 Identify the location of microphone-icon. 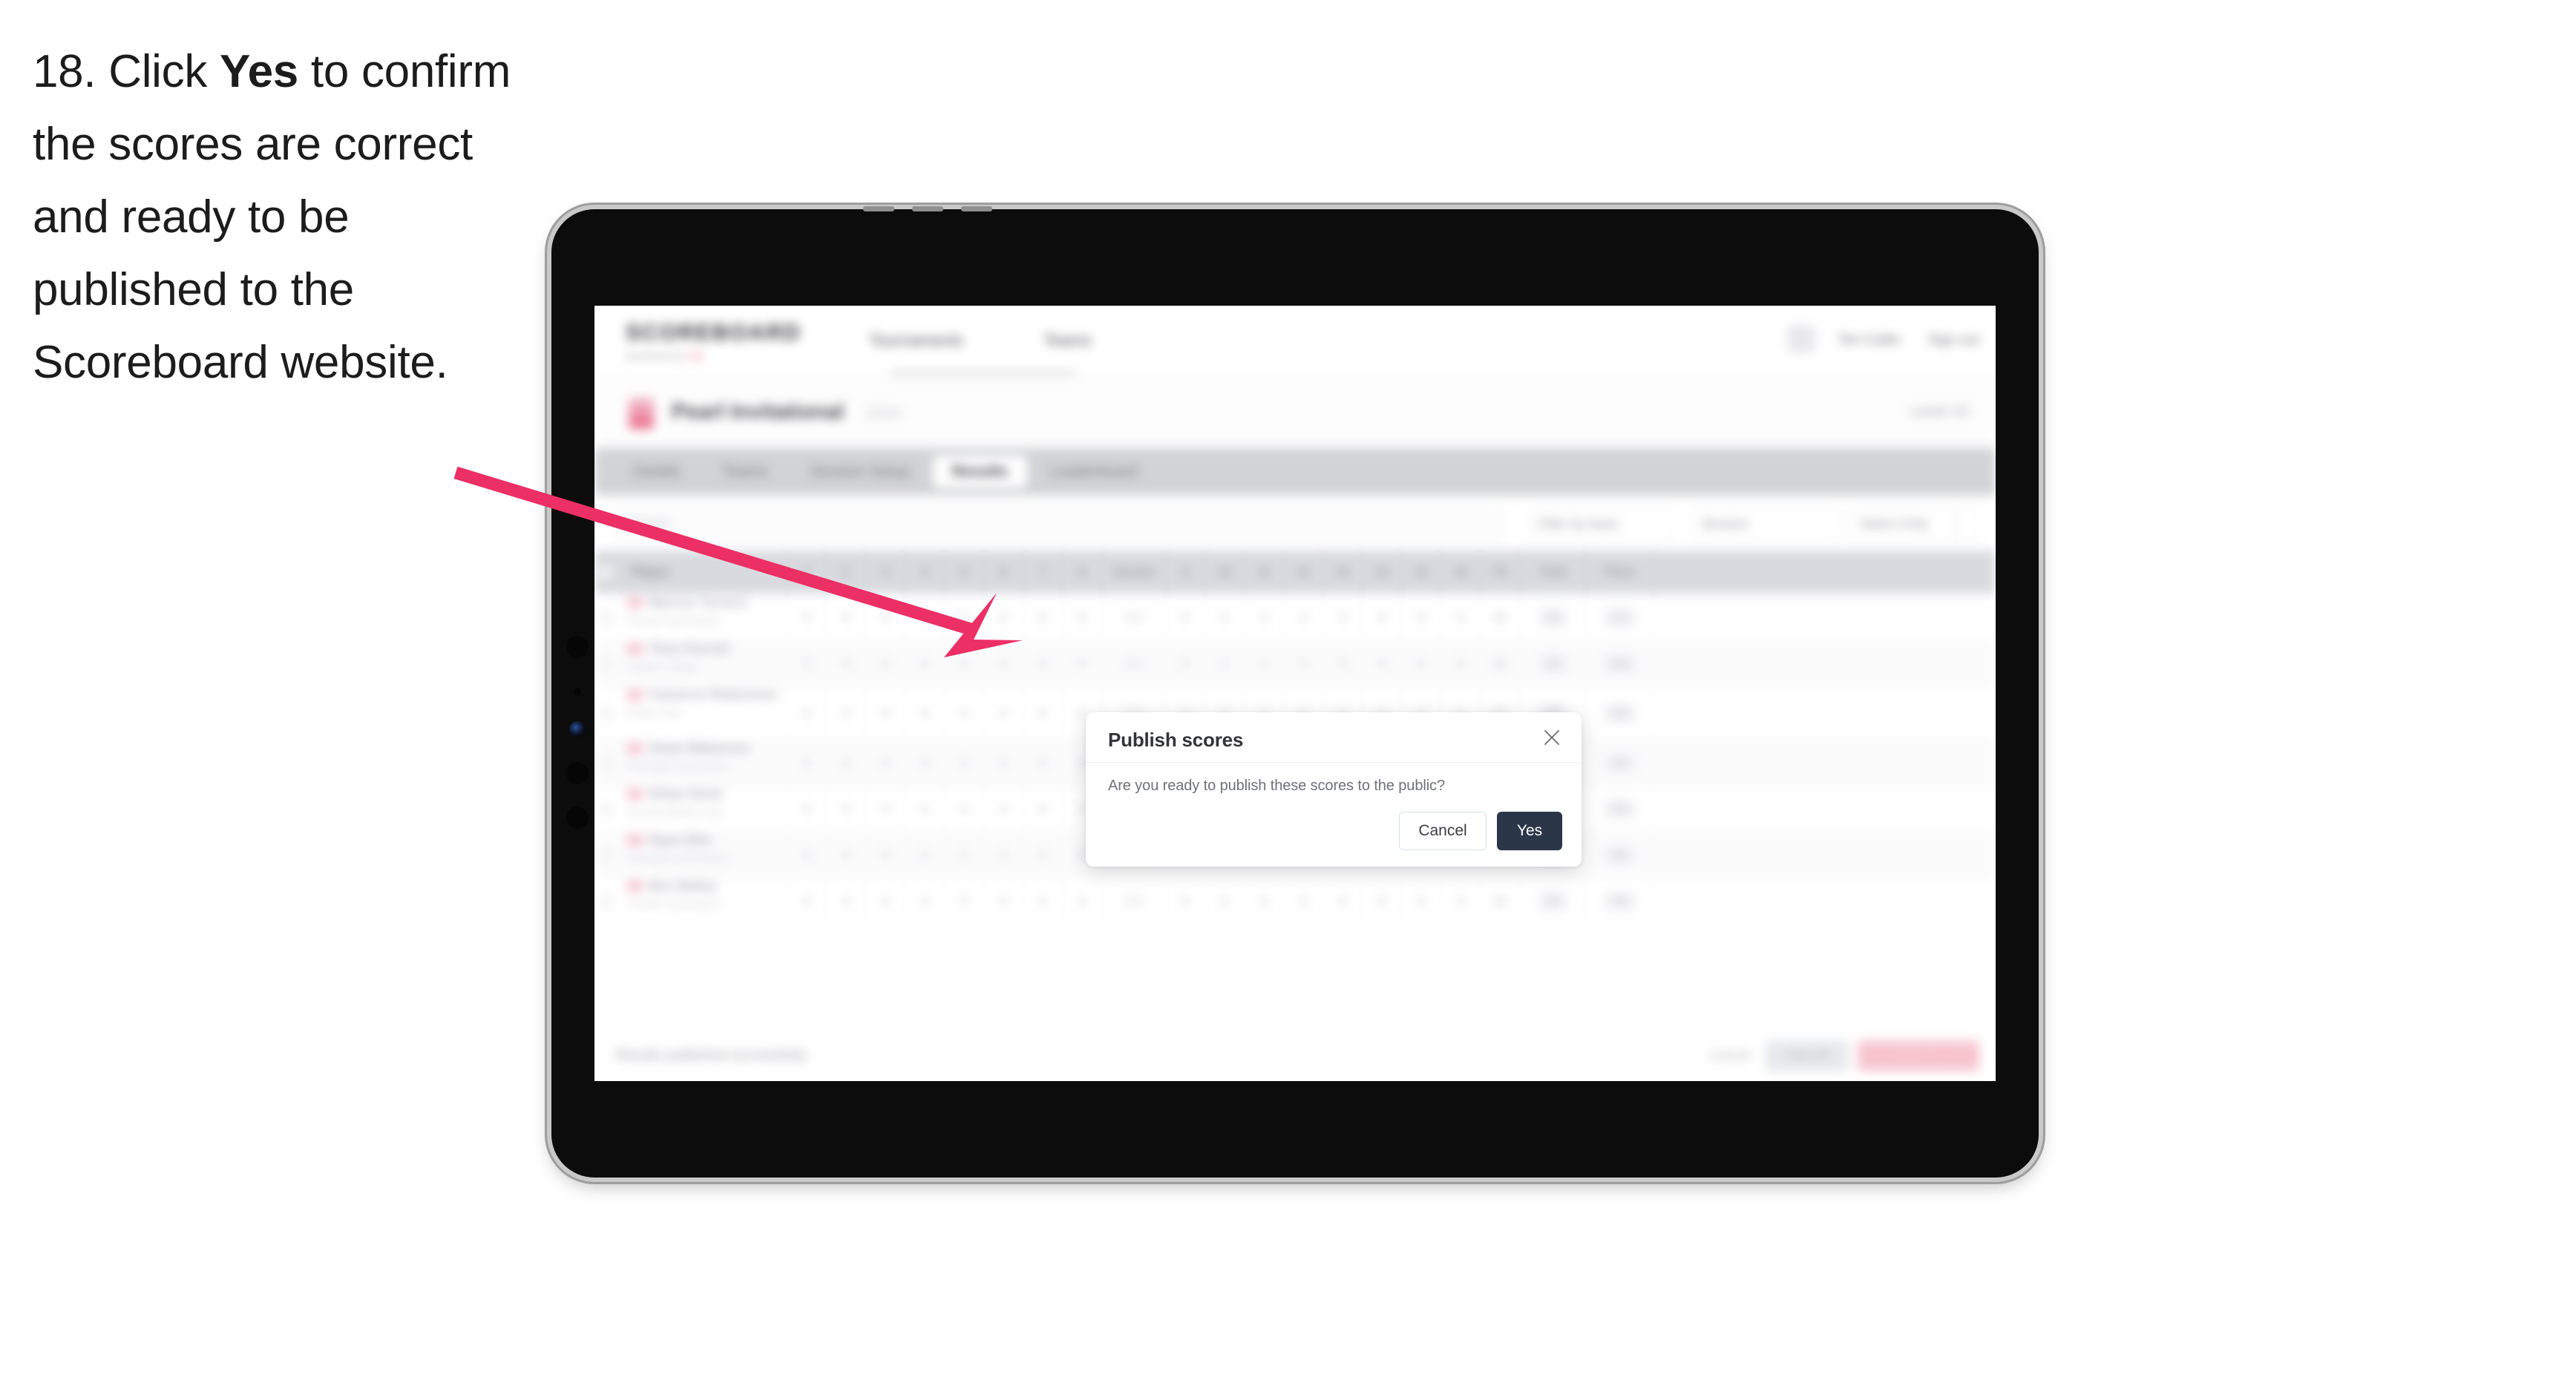
(577, 691).